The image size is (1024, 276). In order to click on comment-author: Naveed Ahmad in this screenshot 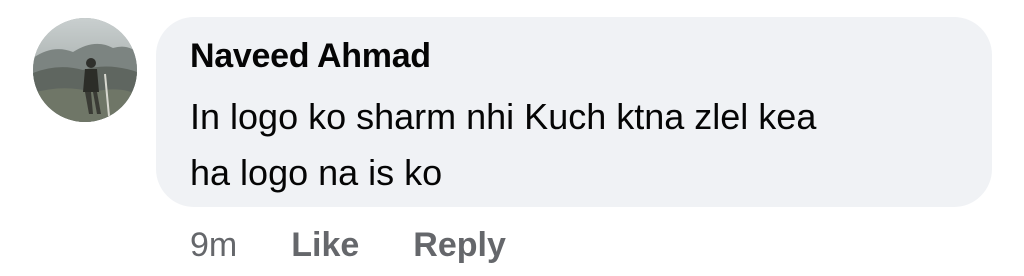, I will do `click(310, 56)`.